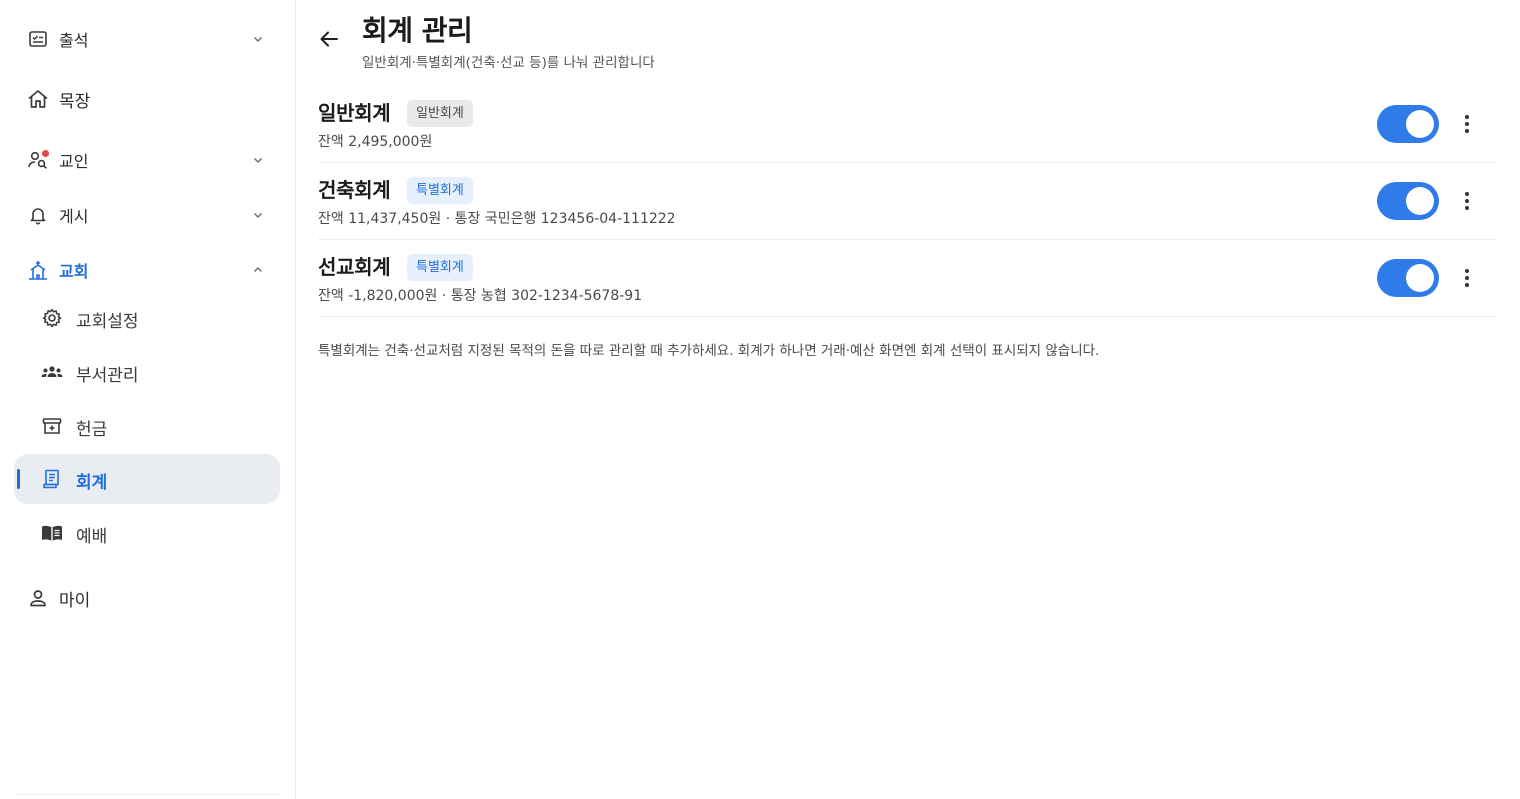 Image resolution: width=1520 pixels, height=799 pixels. I want to click on account-type-badge: 일반회계, so click(440, 113).